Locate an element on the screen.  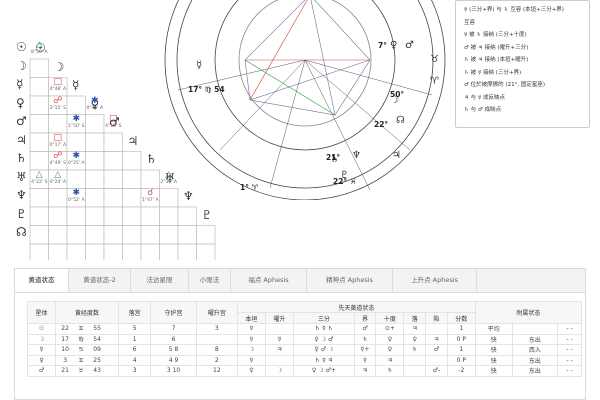
cell-longitude: 21 ♉ 43 is located at coordinates (87, 371).